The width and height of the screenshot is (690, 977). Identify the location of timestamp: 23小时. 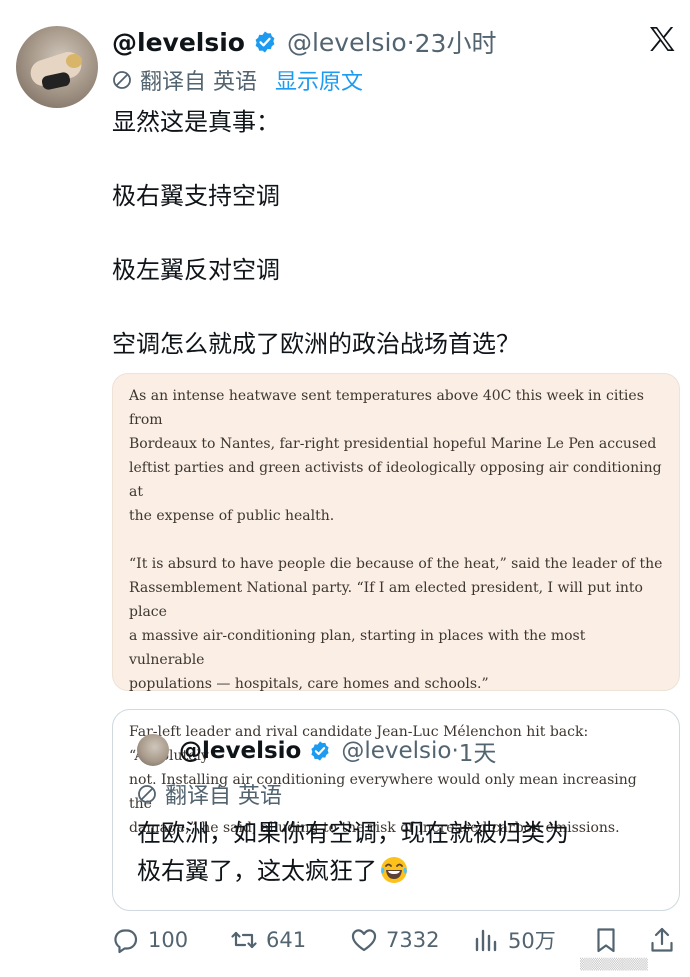
(456, 42).